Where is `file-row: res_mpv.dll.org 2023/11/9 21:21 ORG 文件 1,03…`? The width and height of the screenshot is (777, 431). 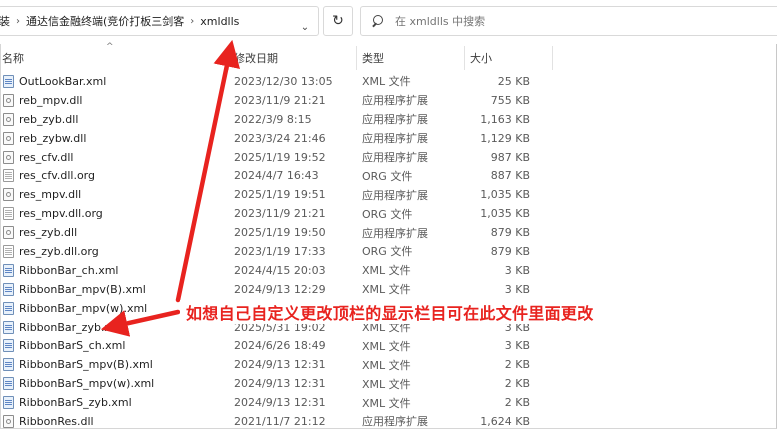 file-row: res_mpv.dll.org 2023/11/9 21:21 ORG 文件 1,03… is located at coordinates (388, 213).